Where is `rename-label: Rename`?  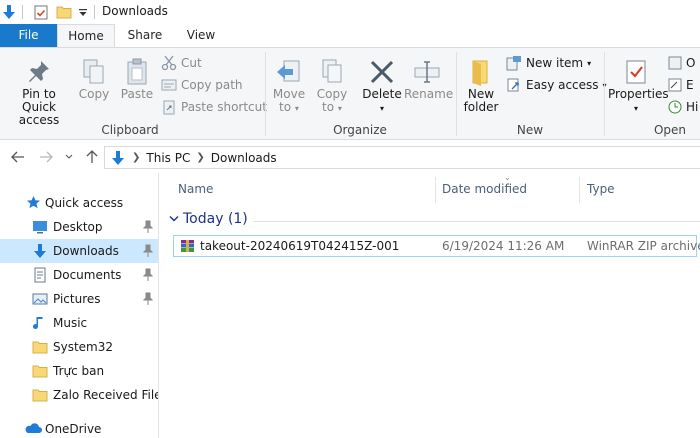
rename-label: Rename is located at coordinates (429, 94).